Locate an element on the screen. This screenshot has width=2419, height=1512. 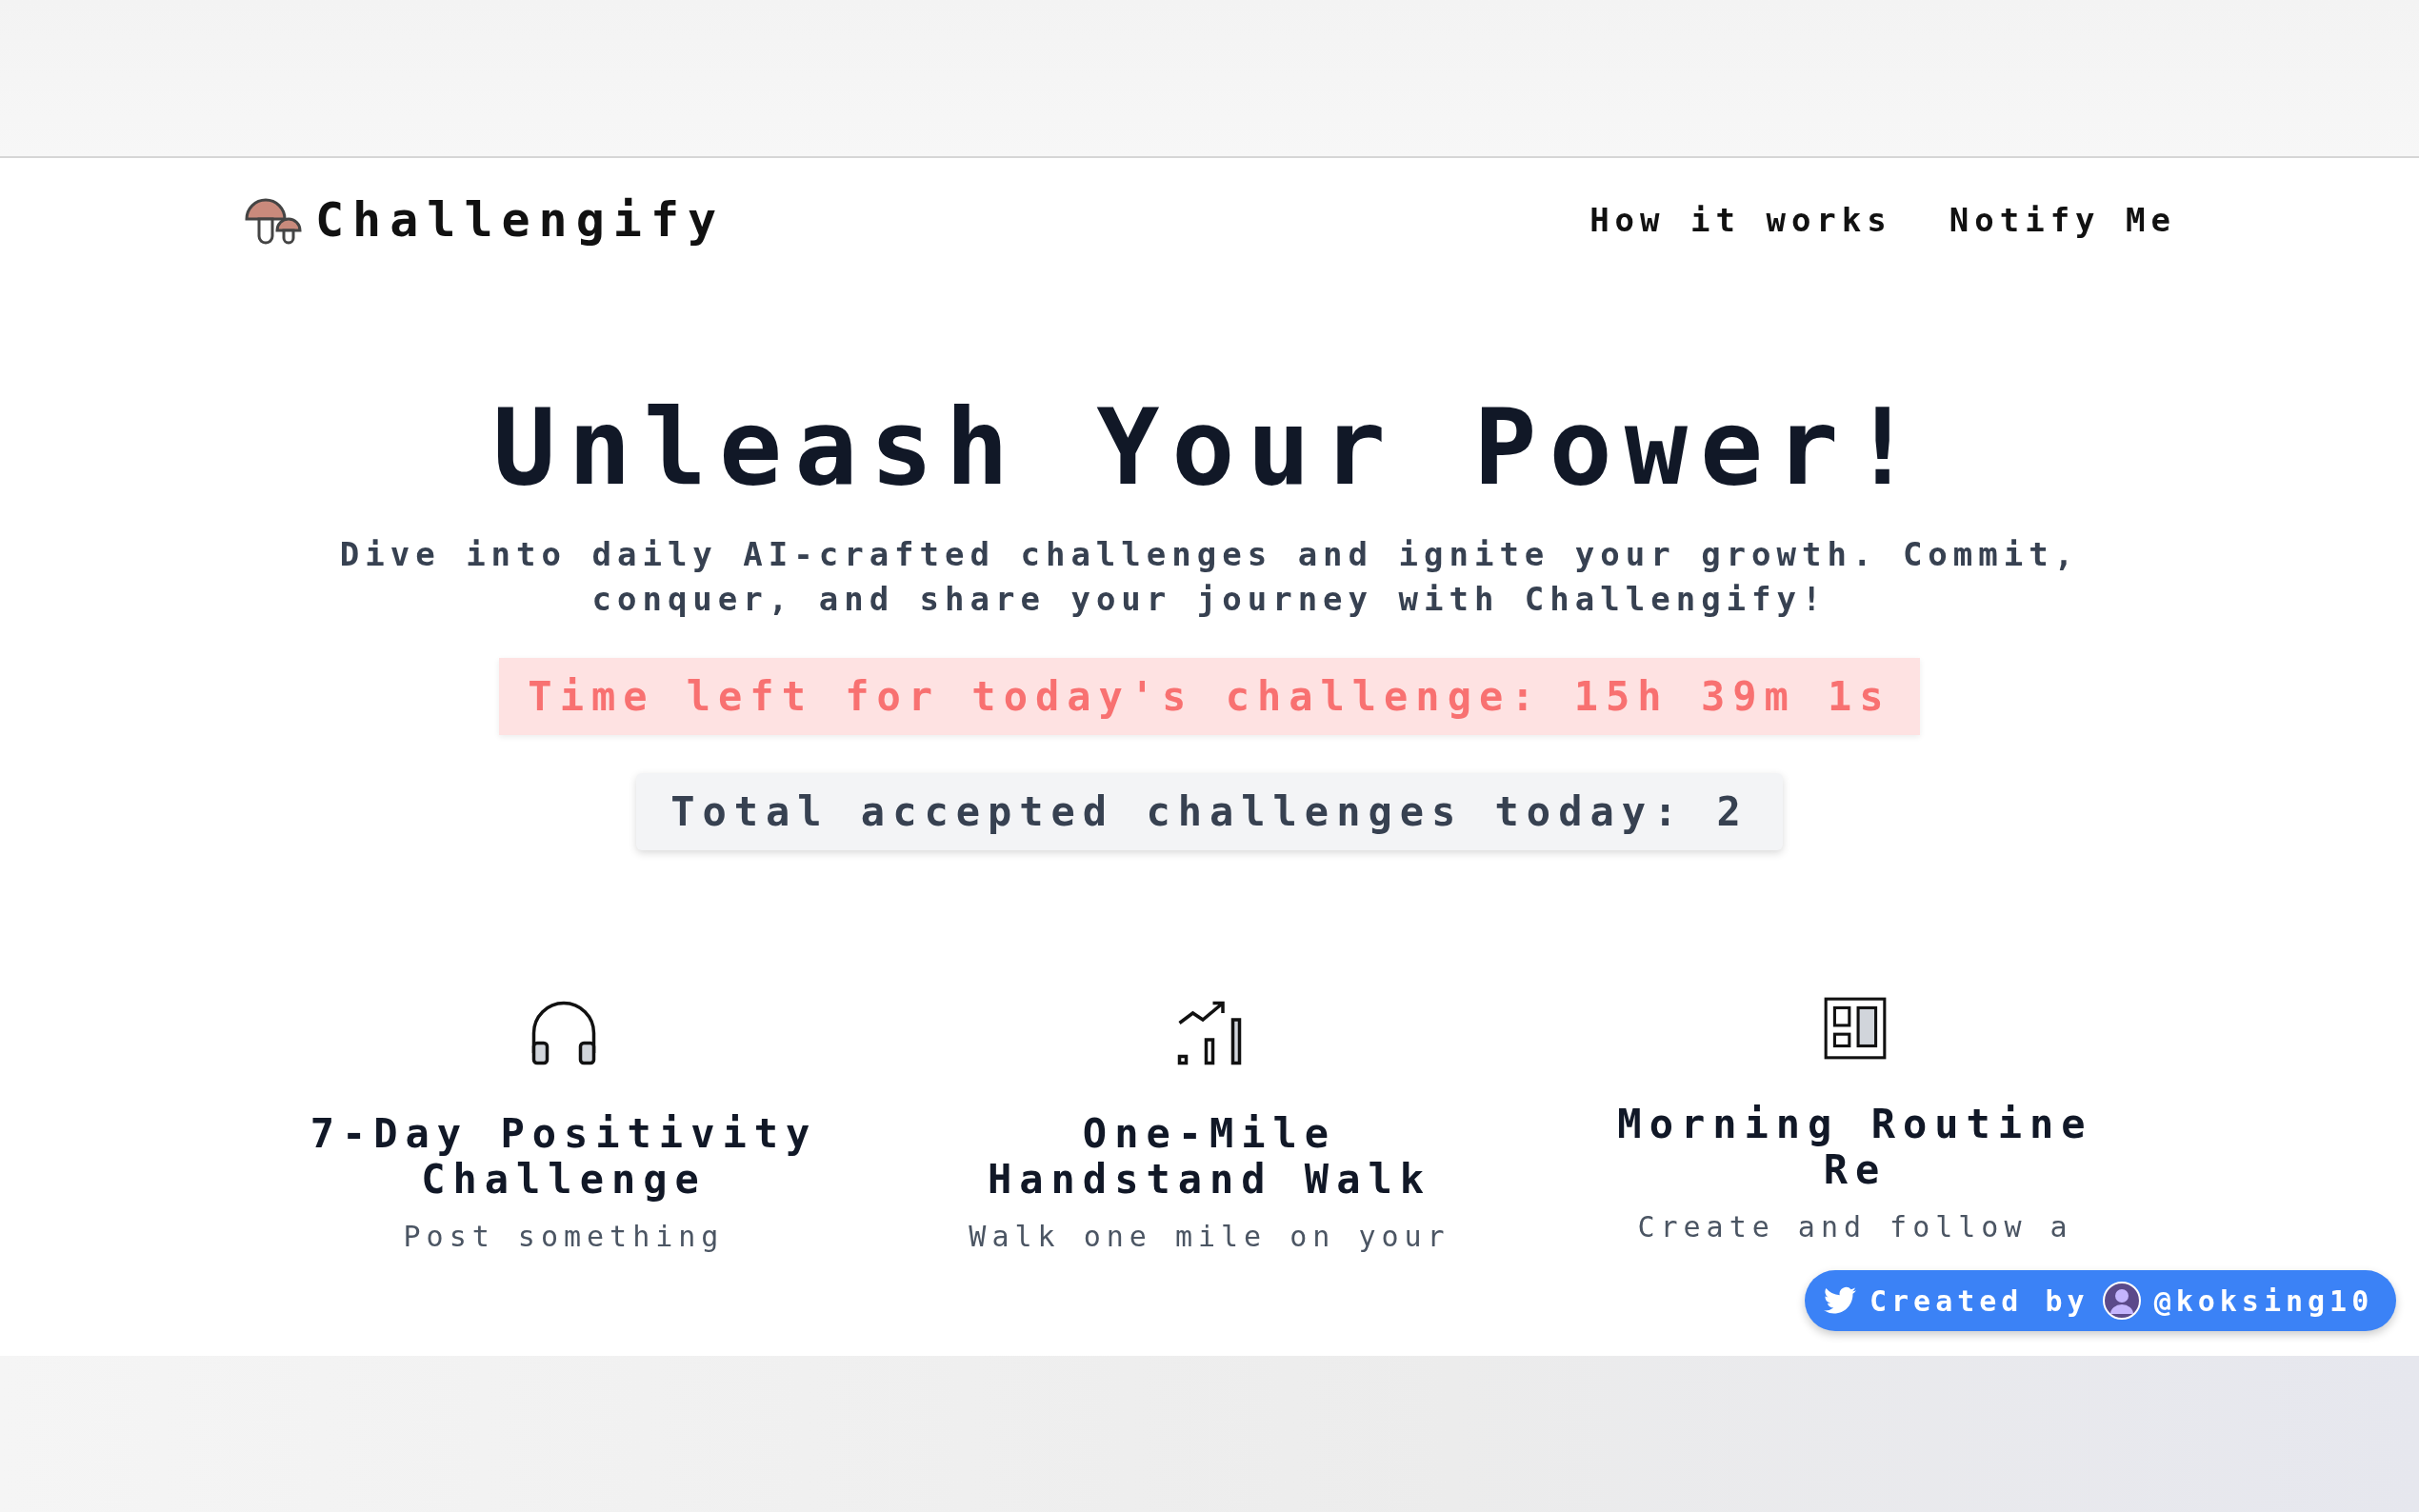
brand-name: Challengify is located at coordinates (520, 220).